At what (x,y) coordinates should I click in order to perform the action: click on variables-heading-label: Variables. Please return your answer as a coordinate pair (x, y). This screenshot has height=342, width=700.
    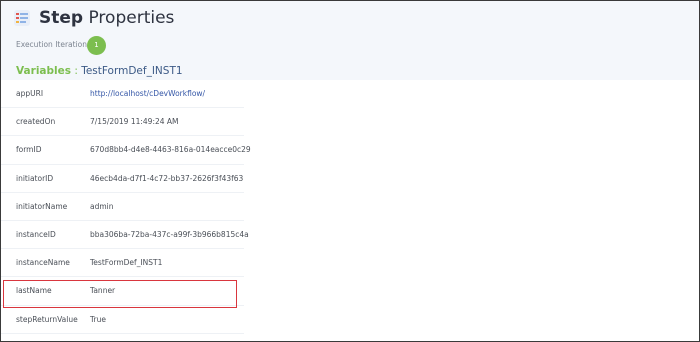
    Looking at the image, I should click on (43, 71).